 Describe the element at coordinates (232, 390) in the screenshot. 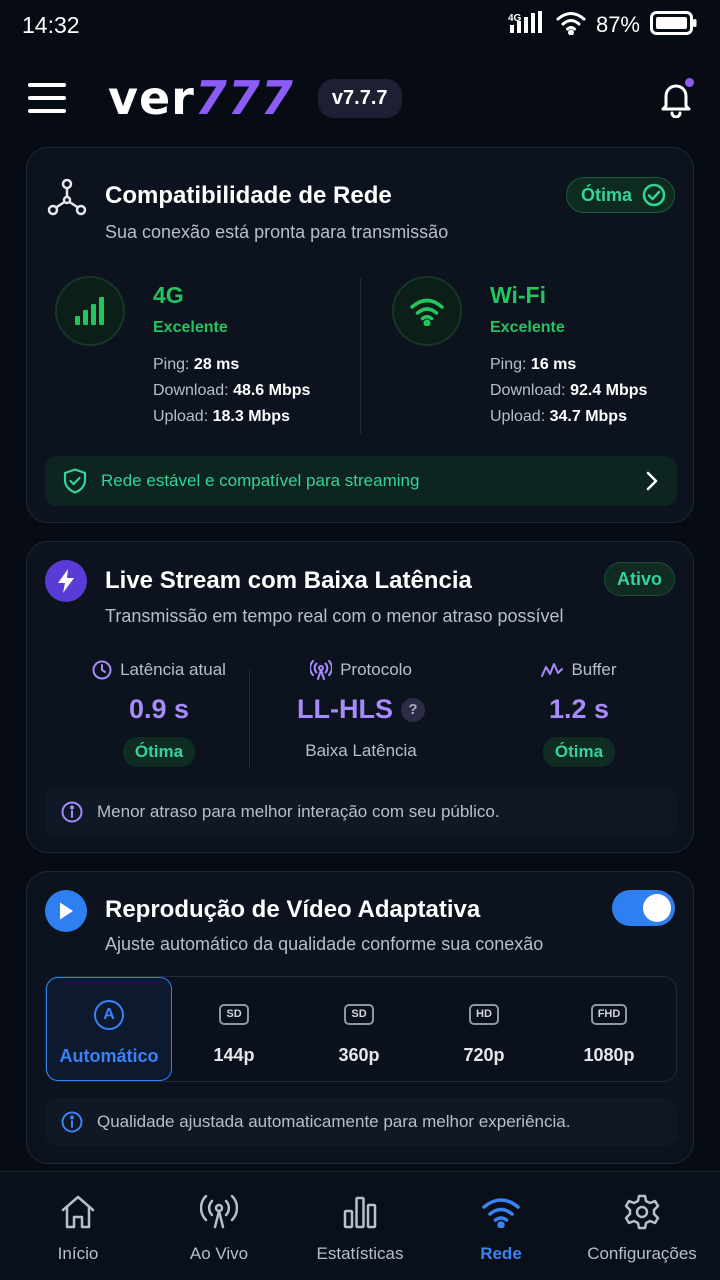

I see `network-4g-download: Download: 48.6 Mbps` at that location.